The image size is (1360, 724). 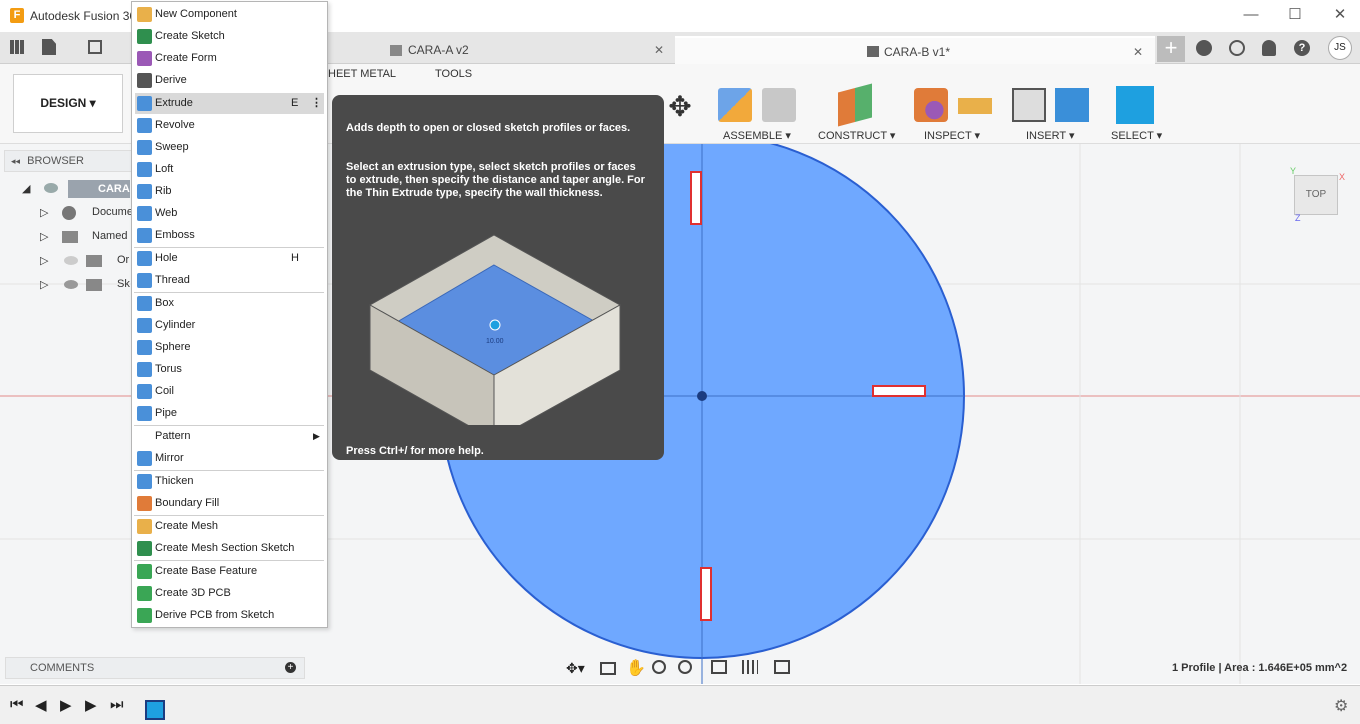 What do you see at coordinates (975, 106) in the screenshot?
I see `measure-icon` at bounding box center [975, 106].